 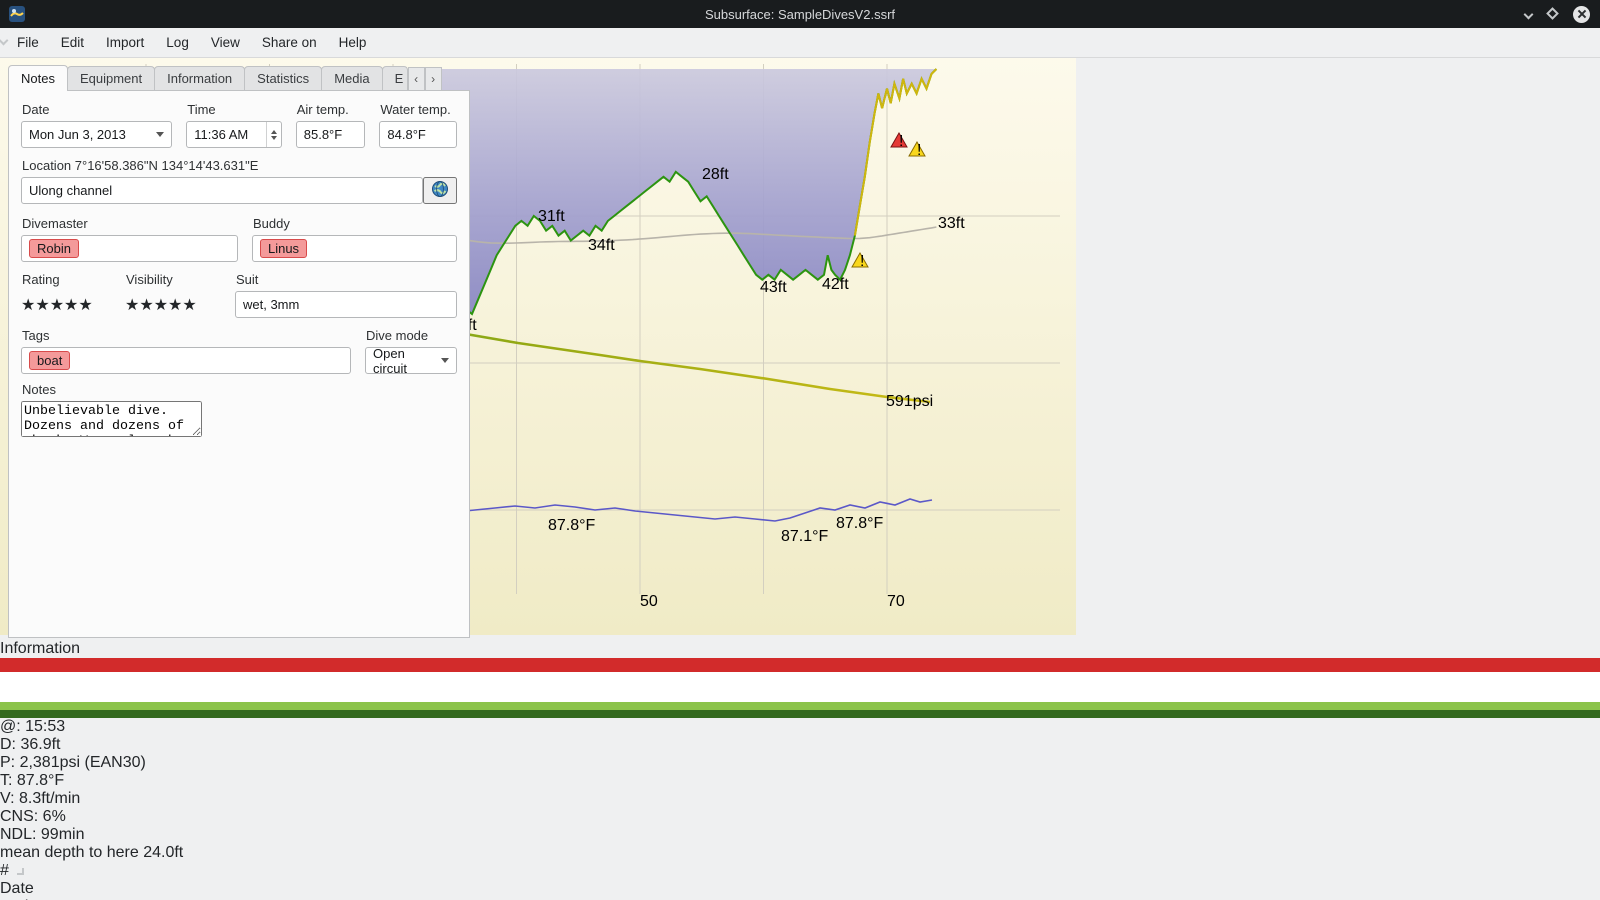 What do you see at coordinates (397, 335) in the screenshot?
I see `dive-mode-label: Dive mode` at bounding box center [397, 335].